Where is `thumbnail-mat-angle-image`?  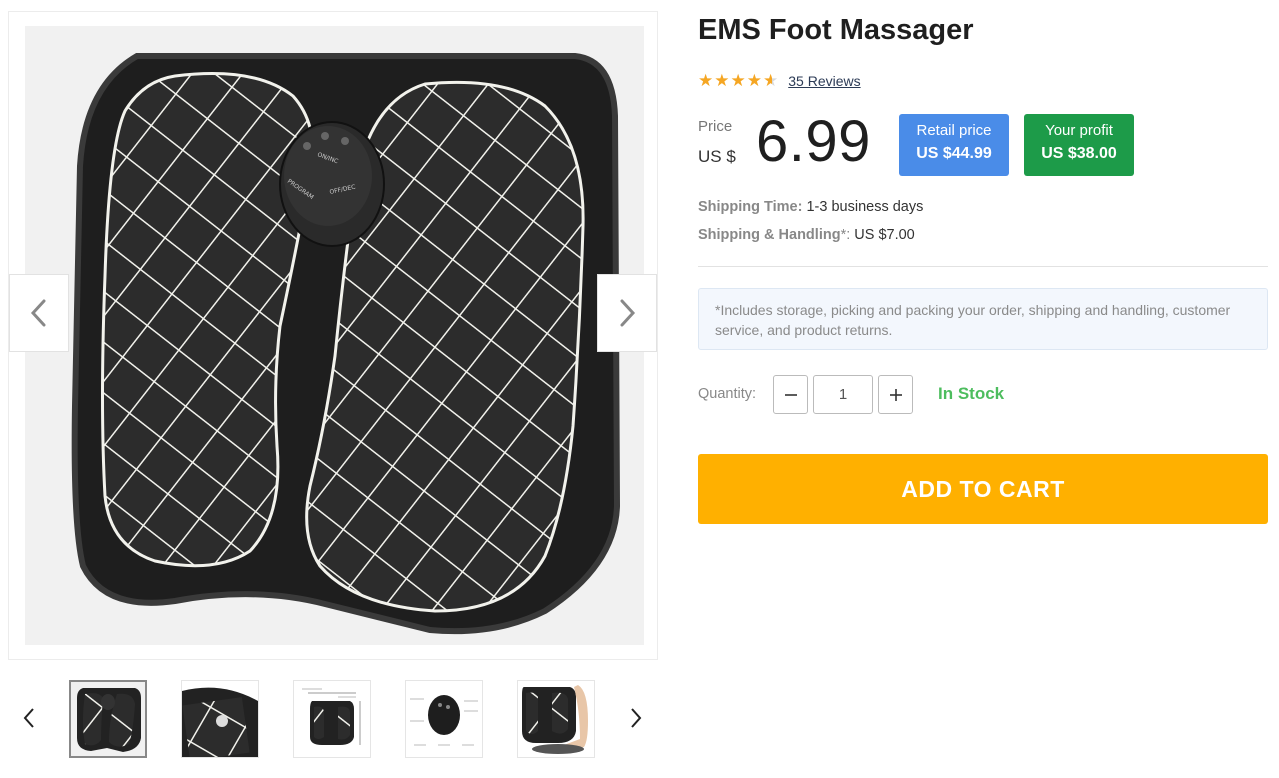
thumbnail-mat-angle-image is located at coordinates (220, 719).